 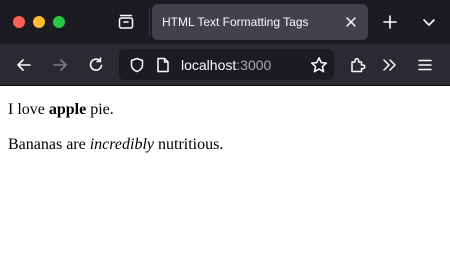 What do you see at coordinates (163, 65) in the screenshot?
I see `page-icon` at bounding box center [163, 65].